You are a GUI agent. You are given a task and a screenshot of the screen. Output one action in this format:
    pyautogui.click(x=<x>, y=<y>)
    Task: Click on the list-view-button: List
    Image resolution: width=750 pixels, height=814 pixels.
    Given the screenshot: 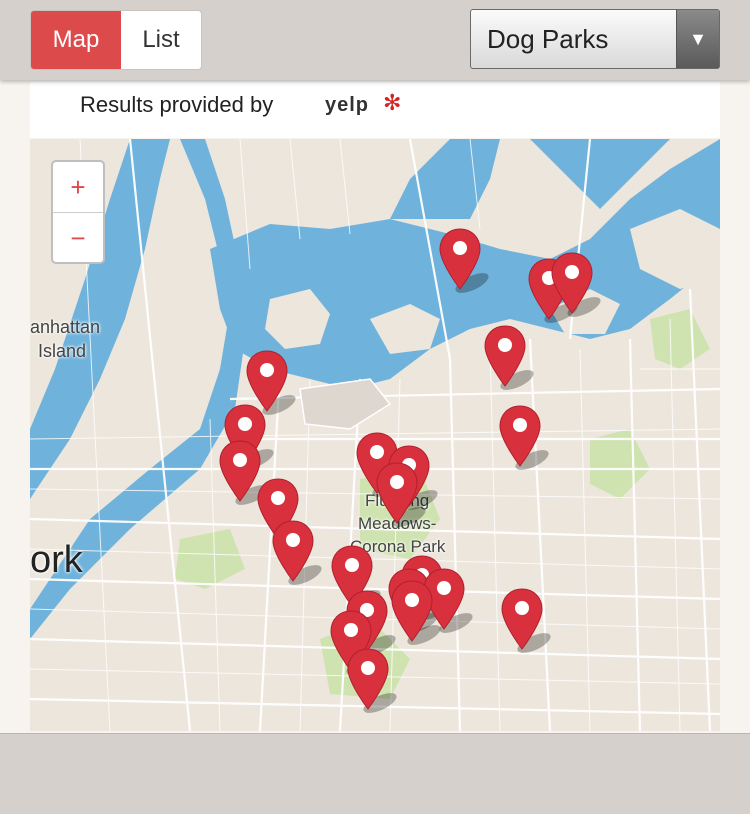 What is the action you would take?
    pyautogui.click(x=161, y=40)
    